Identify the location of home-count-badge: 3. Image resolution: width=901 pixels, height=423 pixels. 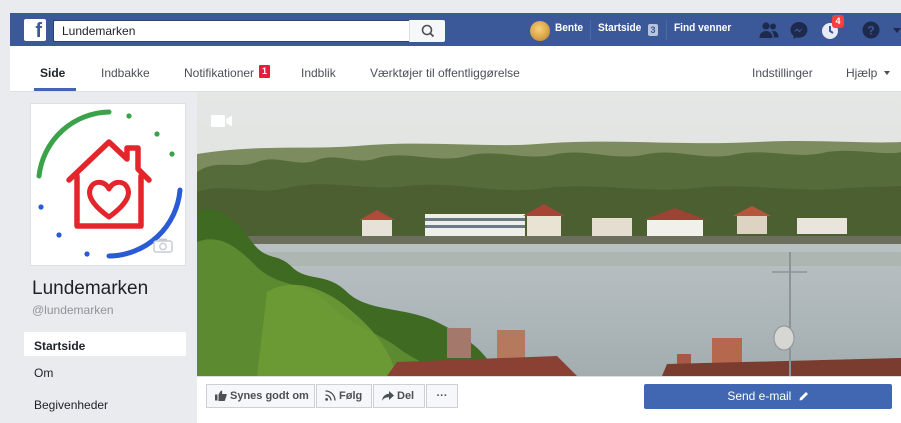
(653, 30).